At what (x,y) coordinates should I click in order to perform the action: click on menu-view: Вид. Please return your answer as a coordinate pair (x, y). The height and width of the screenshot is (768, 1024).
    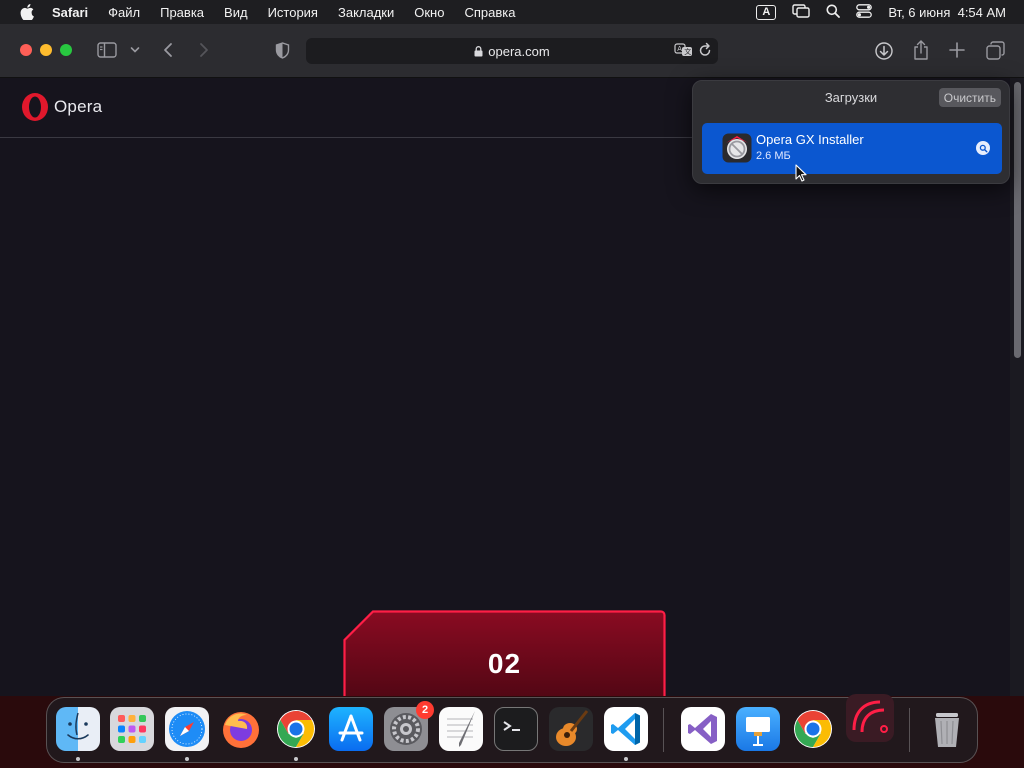
    Looking at the image, I should click on (236, 12).